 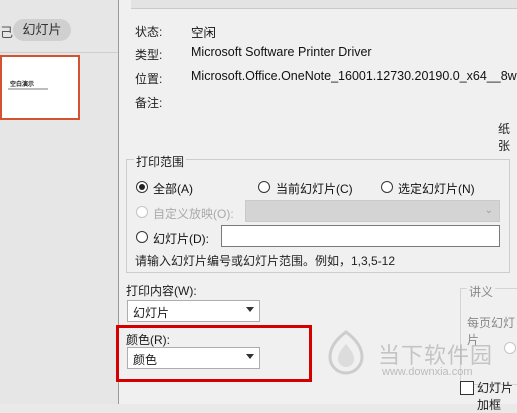 What do you see at coordinates (142, 237) in the screenshot?
I see `radio-slides` at bounding box center [142, 237].